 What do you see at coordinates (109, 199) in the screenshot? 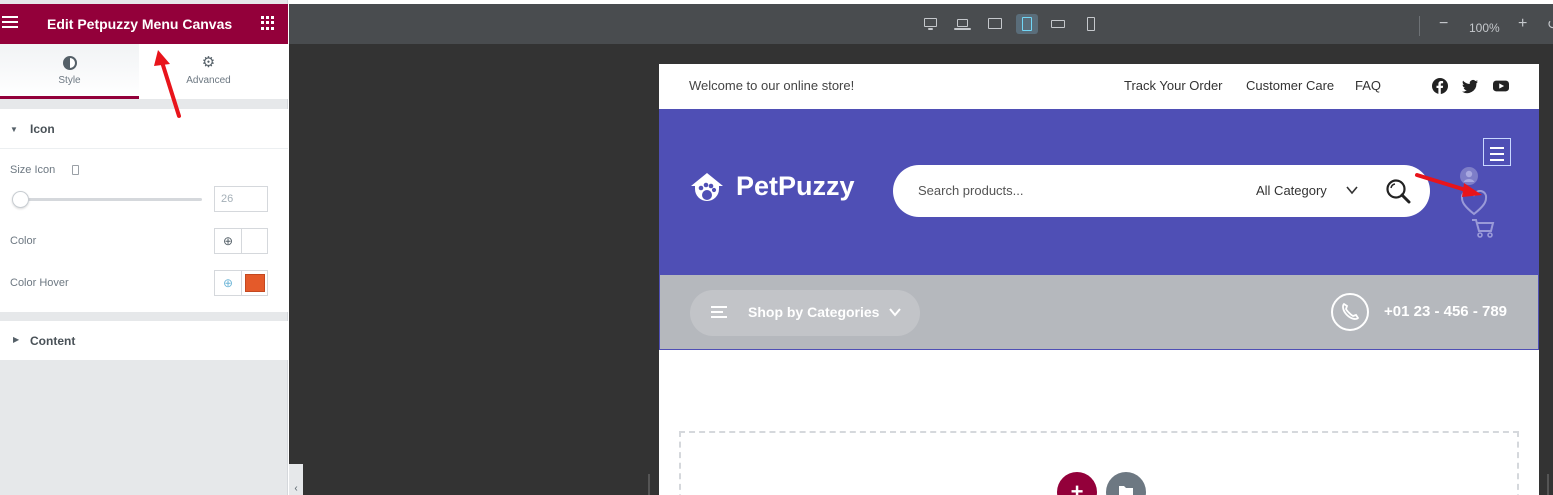
I see `size-slider-track` at bounding box center [109, 199].